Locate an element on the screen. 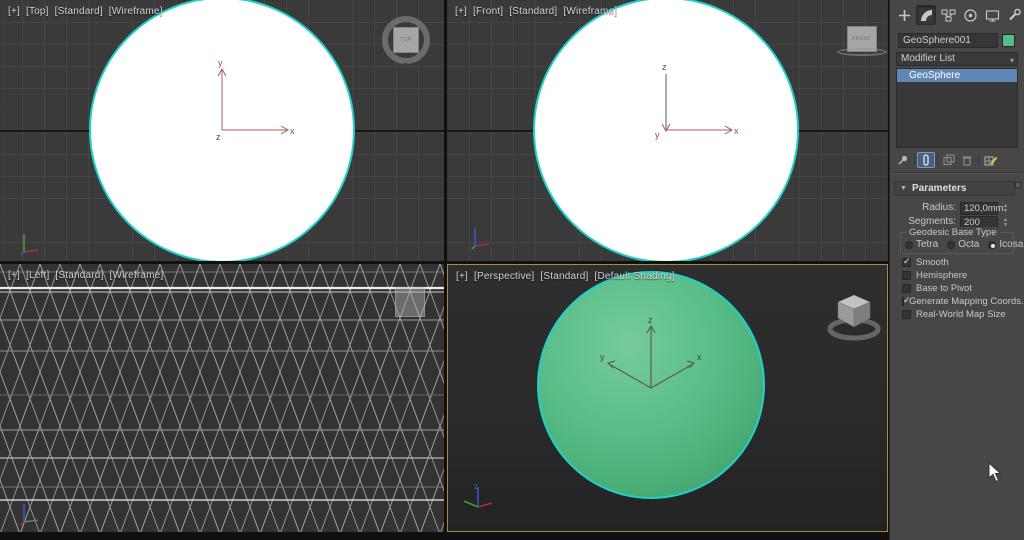  modifier-stack-toolbar is located at coordinates (958, 160).